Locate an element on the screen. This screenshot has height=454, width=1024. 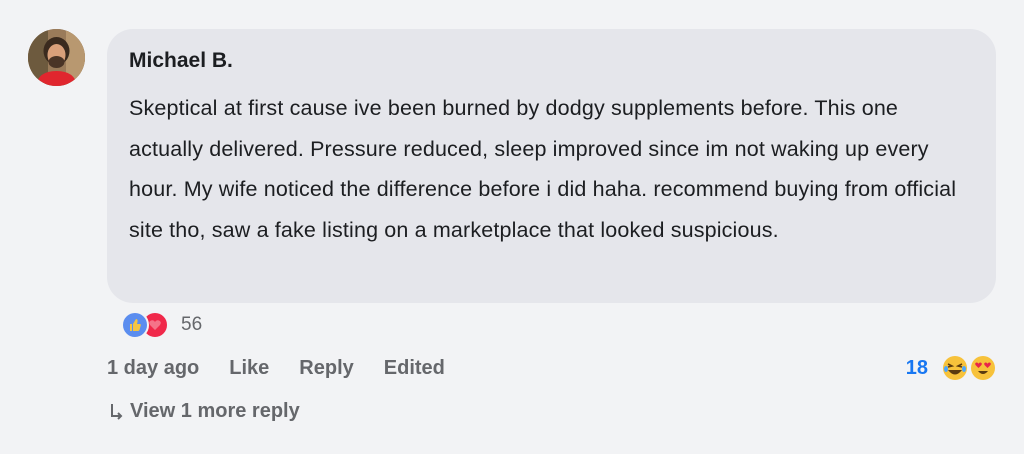
laughing-emoji-icon is located at coordinates (955, 368).